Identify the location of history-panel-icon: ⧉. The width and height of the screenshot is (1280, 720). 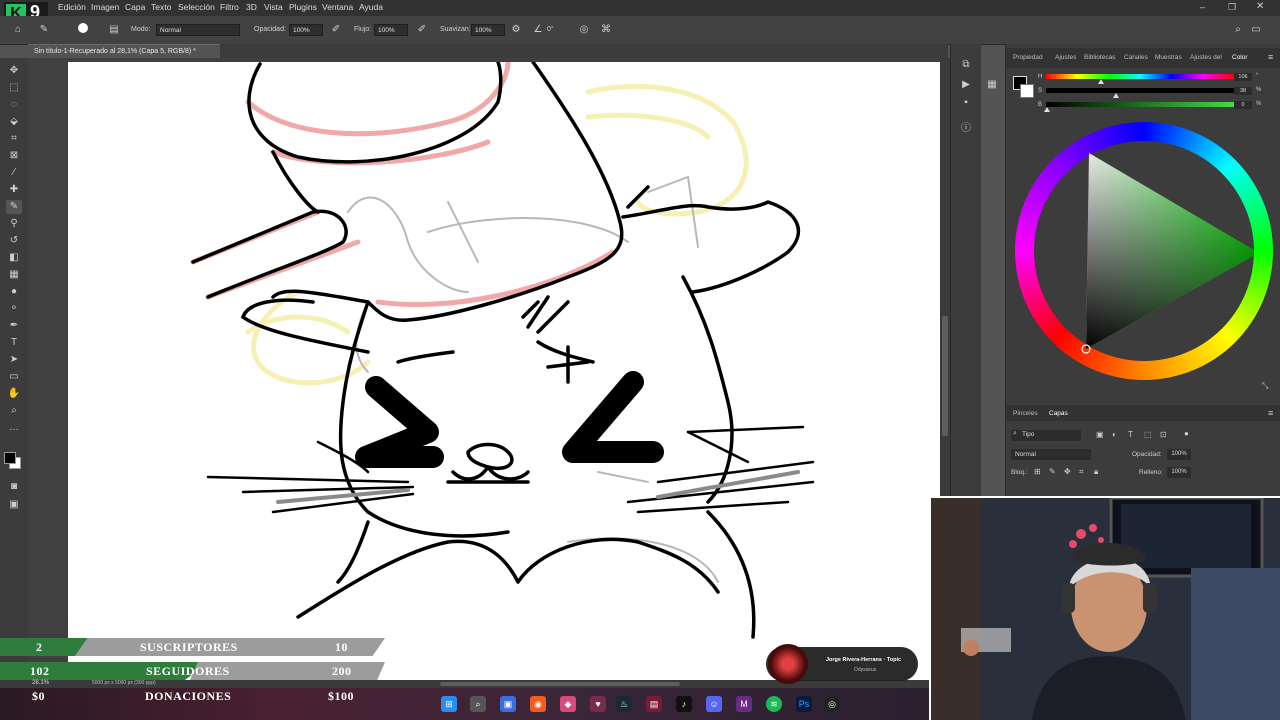
(966, 65).